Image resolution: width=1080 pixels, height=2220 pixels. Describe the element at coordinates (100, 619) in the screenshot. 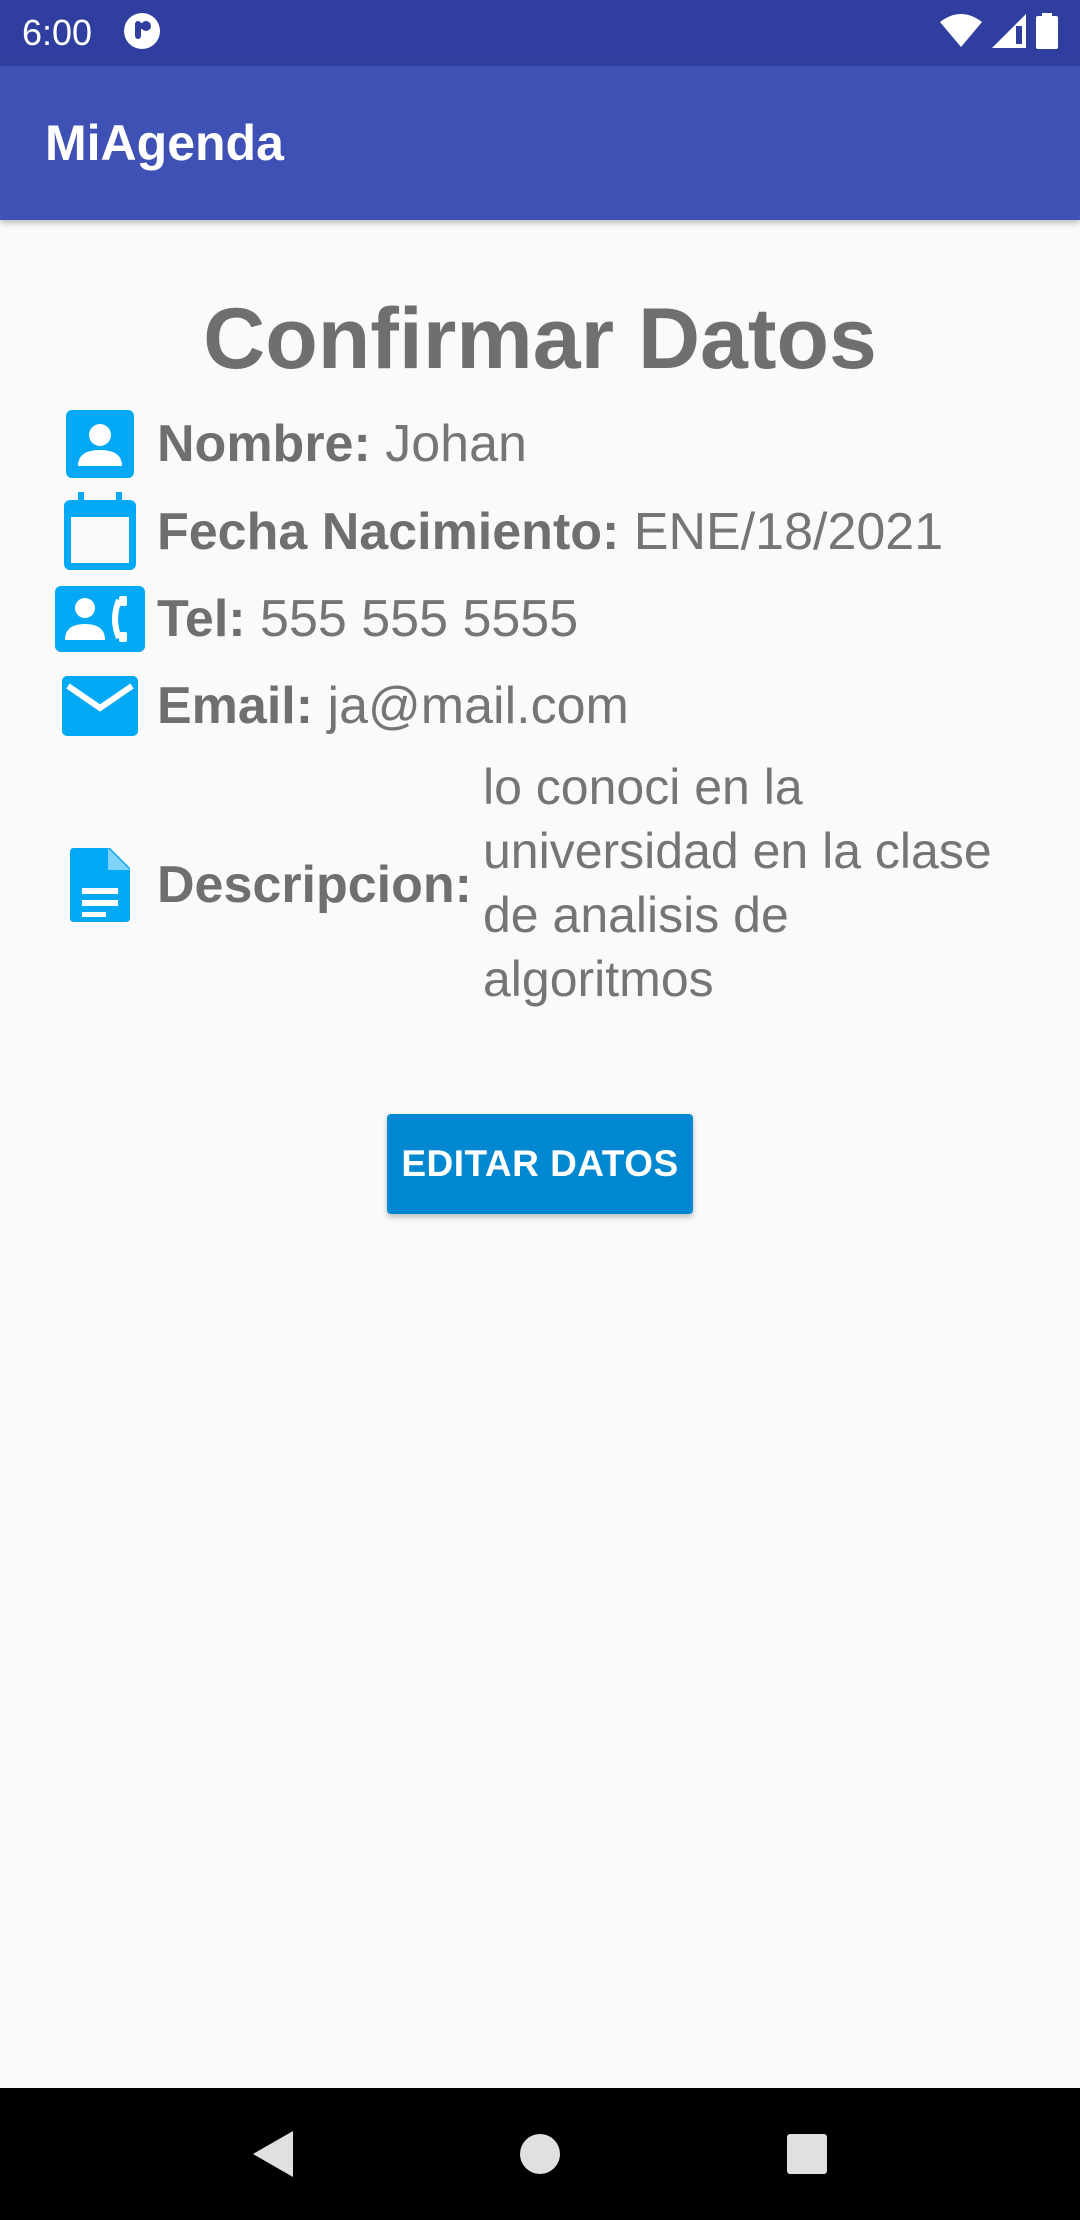

I see `phone-contact-icon` at that location.